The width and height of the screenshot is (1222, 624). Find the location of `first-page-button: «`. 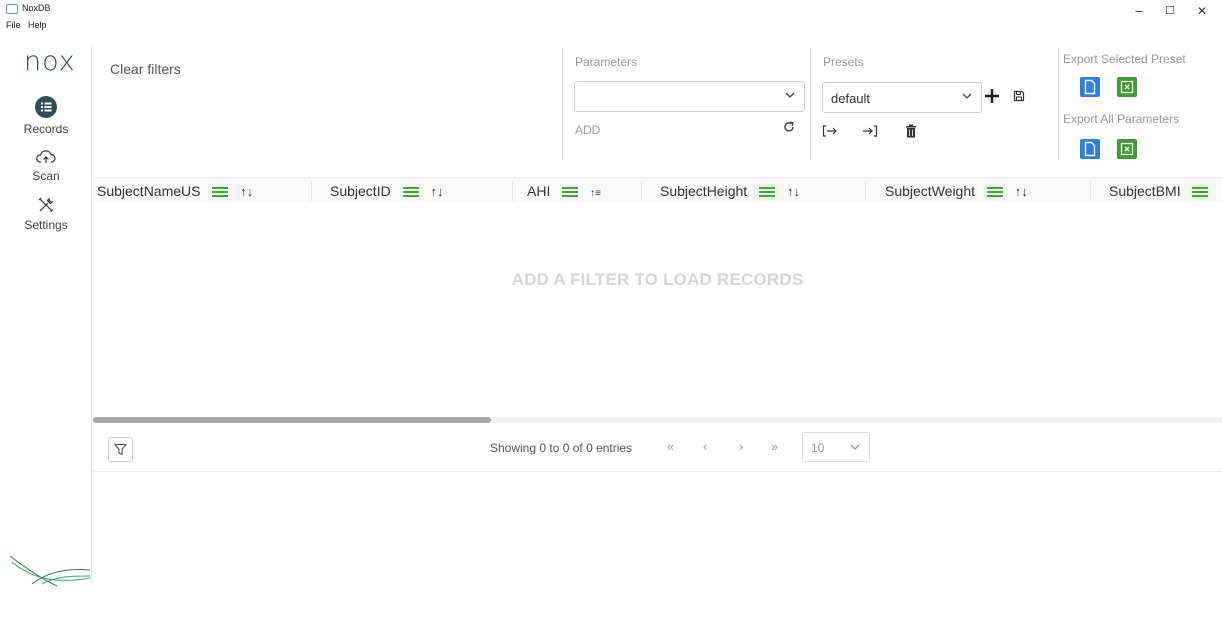

first-page-button: « is located at coordinates (670, 446).